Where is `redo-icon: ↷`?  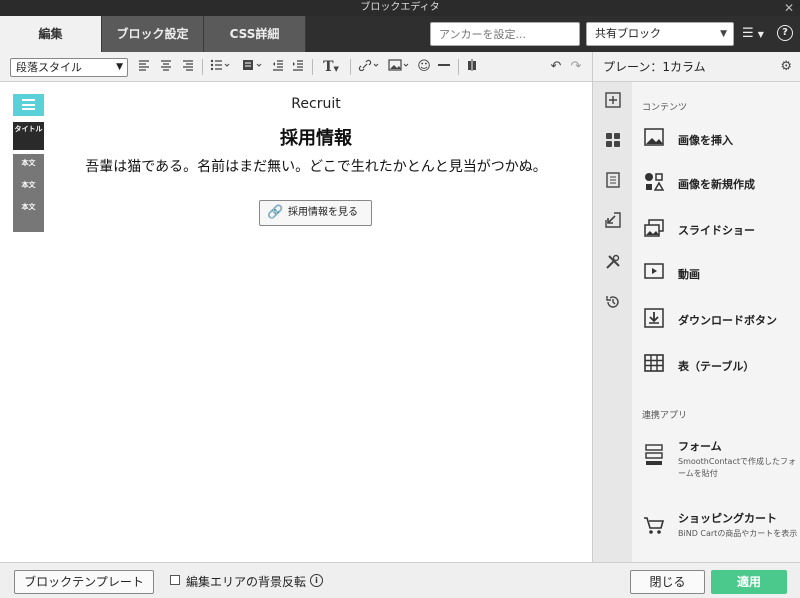
redo-icon: ↷ is located at coordinates (576, 67).